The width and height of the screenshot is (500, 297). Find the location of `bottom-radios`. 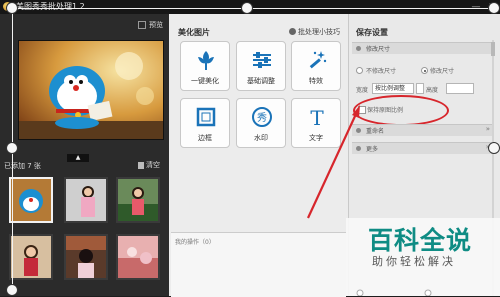

bottom-radios is located at coordinates (394, 292).